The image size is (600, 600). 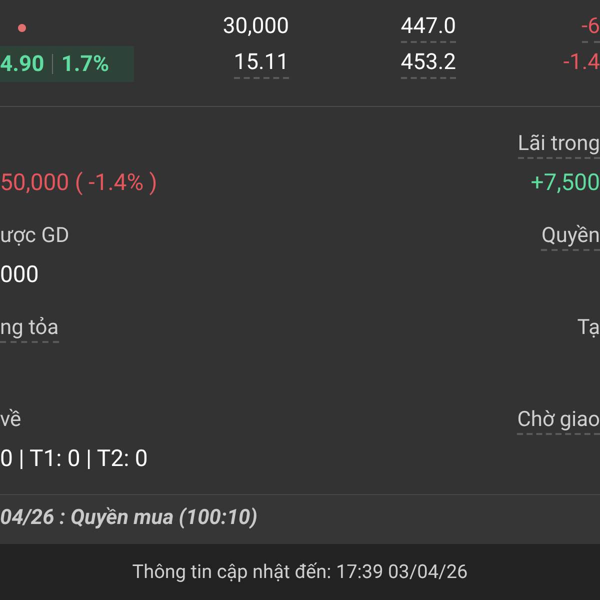 What do you see at coordinates (428, 64) in the screenshot?
I see `quote-value: 453.2` at bounding box center [428, 64].